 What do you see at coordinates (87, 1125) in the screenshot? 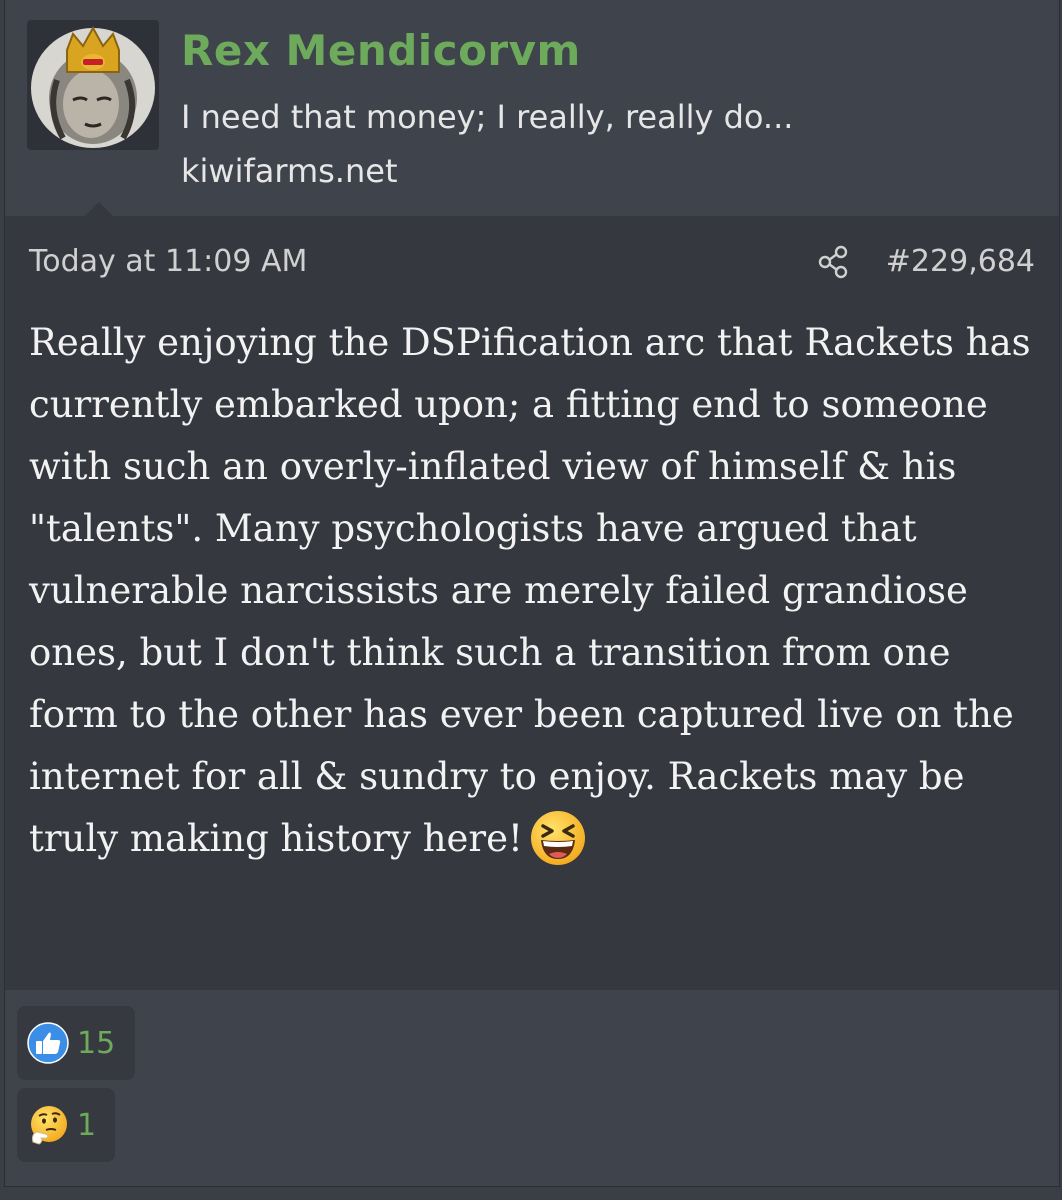
I see `reaction-thinking-count: 1` at bounding box center [87, 1125].